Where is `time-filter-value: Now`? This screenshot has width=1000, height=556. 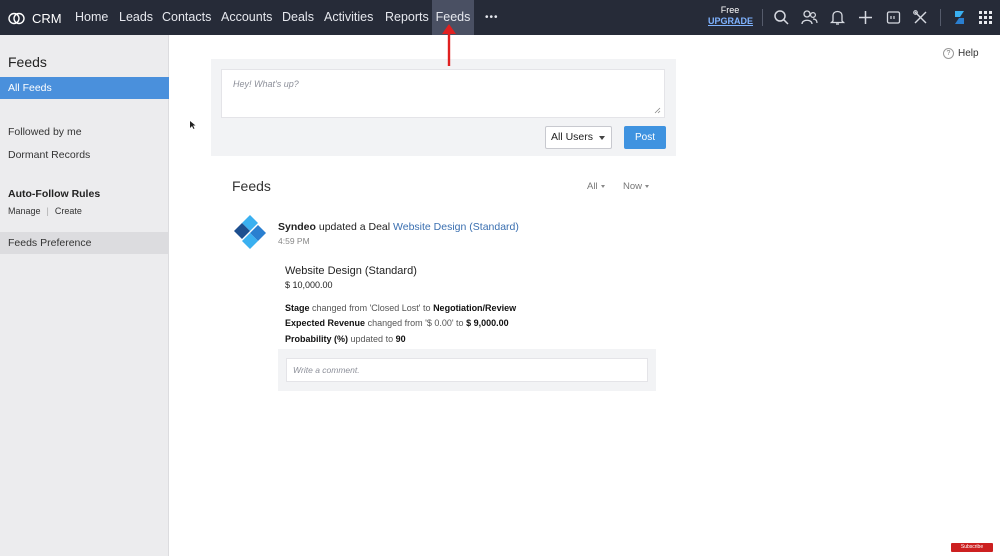 time-filter-value: Now is located at coordinates (633, 186).